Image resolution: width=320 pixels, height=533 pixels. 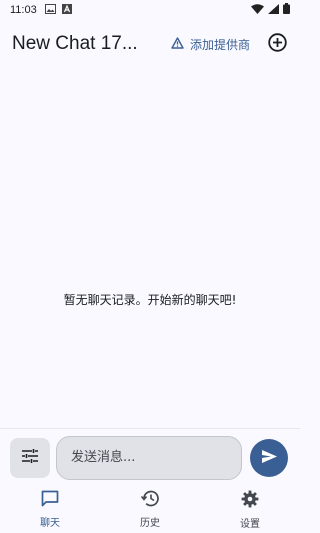 What do you see at coordinates (150, 300) in the screenshot?
I see `empty-chat-message: 暂无聊天记录。开始新的聊天吧!` at bounding box center [150, 300].